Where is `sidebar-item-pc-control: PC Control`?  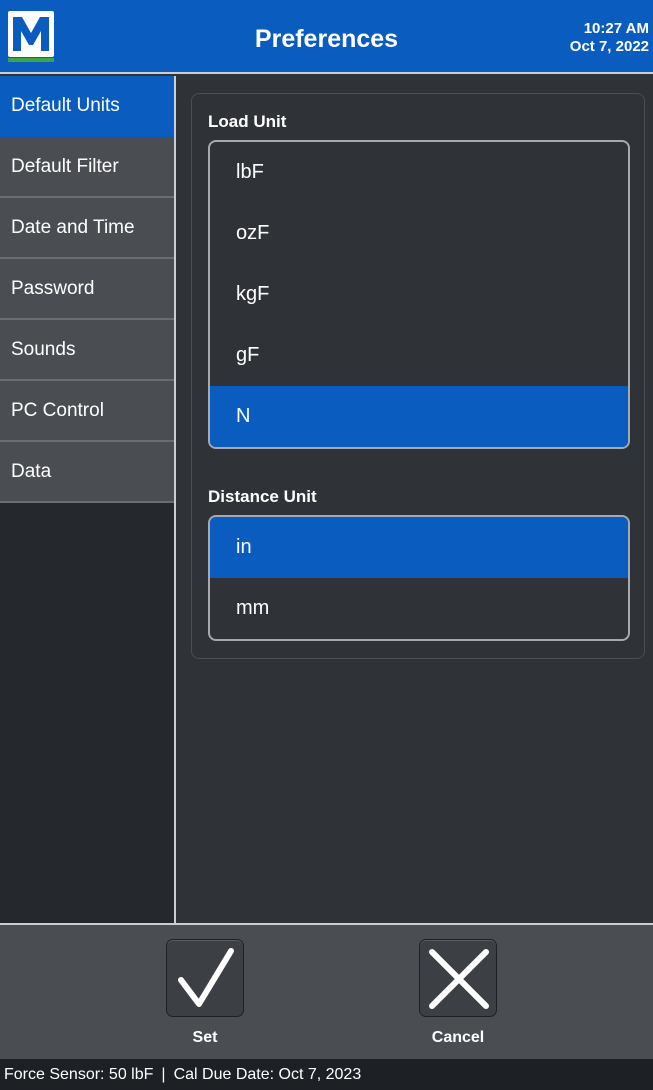 sidebar-item-pc-control: PC Control is located at coordinates (87, 411).